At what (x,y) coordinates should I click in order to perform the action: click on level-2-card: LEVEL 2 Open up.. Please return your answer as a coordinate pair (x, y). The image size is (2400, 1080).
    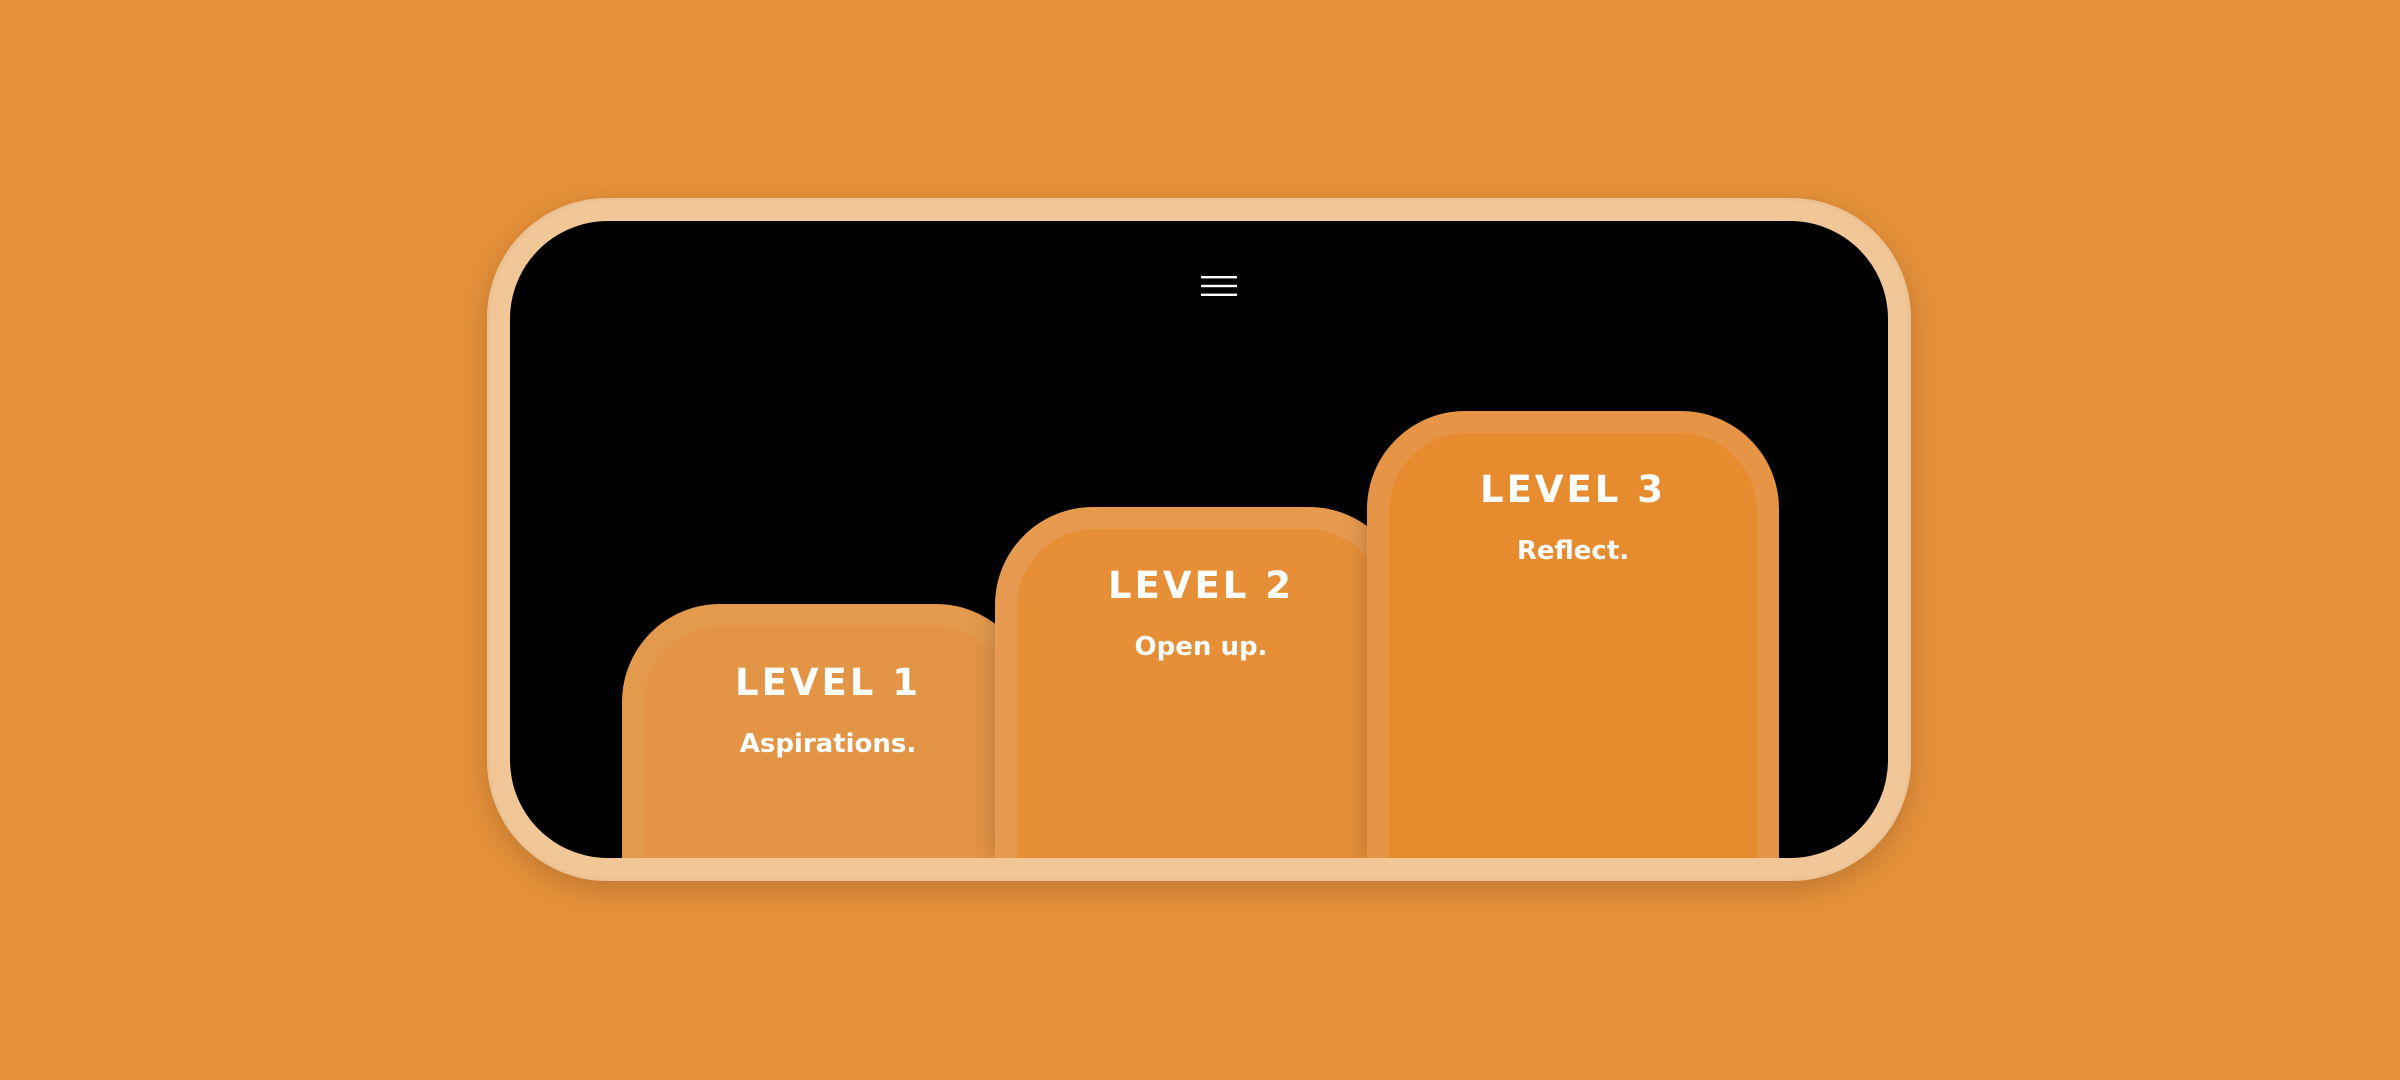
    Looking at the image, I should click on (1201, 682).